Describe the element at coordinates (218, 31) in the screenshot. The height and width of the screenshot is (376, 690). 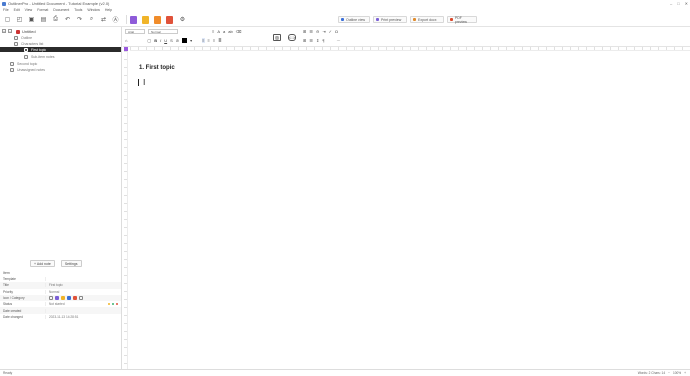
I see `font-grow-icon: A` at that location.